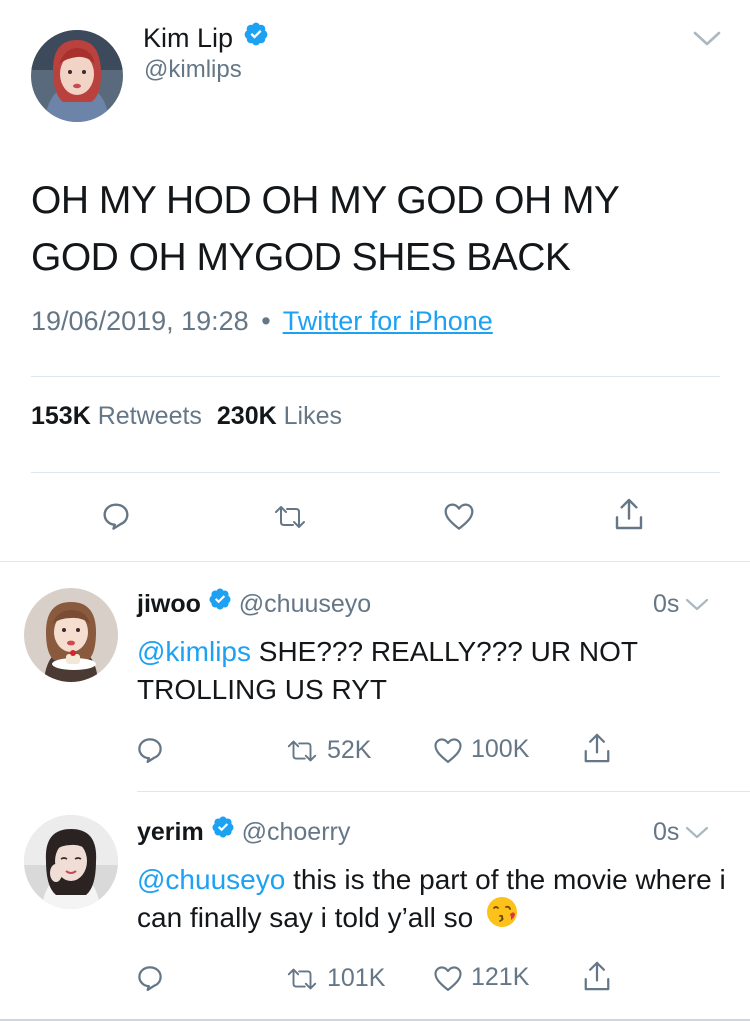  I want to click on like-button, so click(459, 516).